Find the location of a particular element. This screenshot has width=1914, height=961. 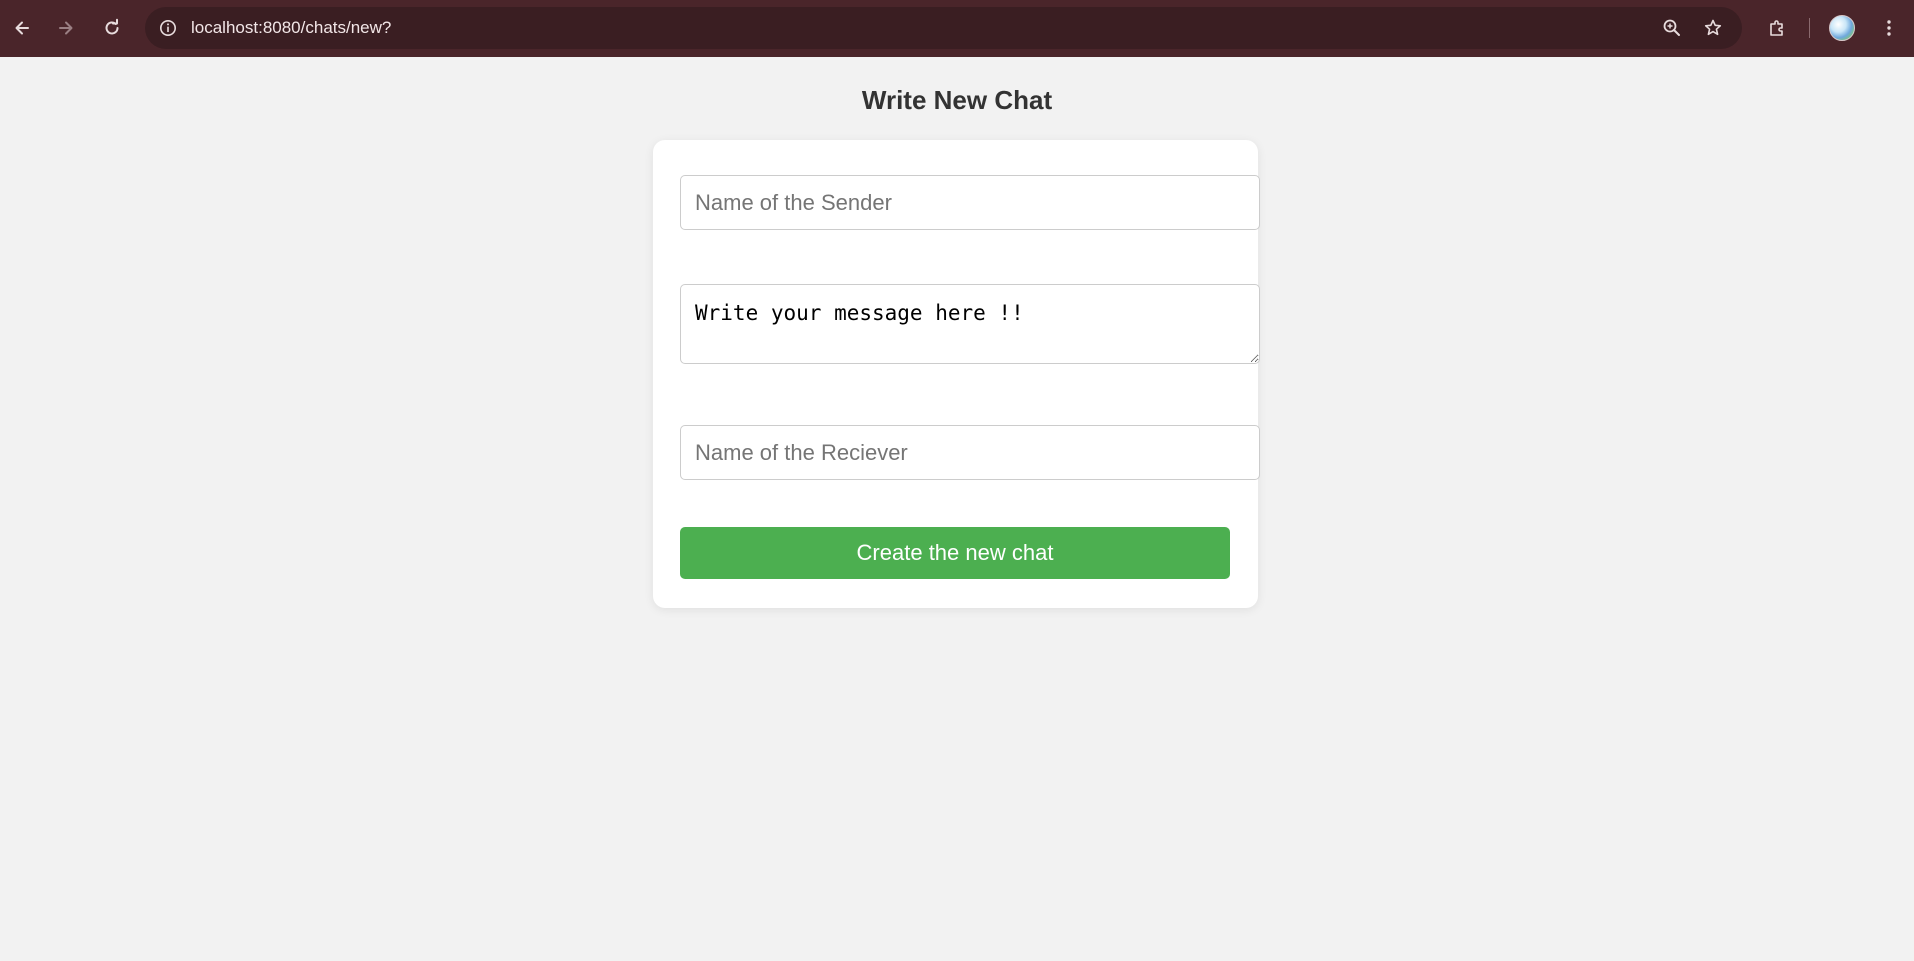

address-bar: localhost:8080/chats/new? is located at coordinates (943, 28).